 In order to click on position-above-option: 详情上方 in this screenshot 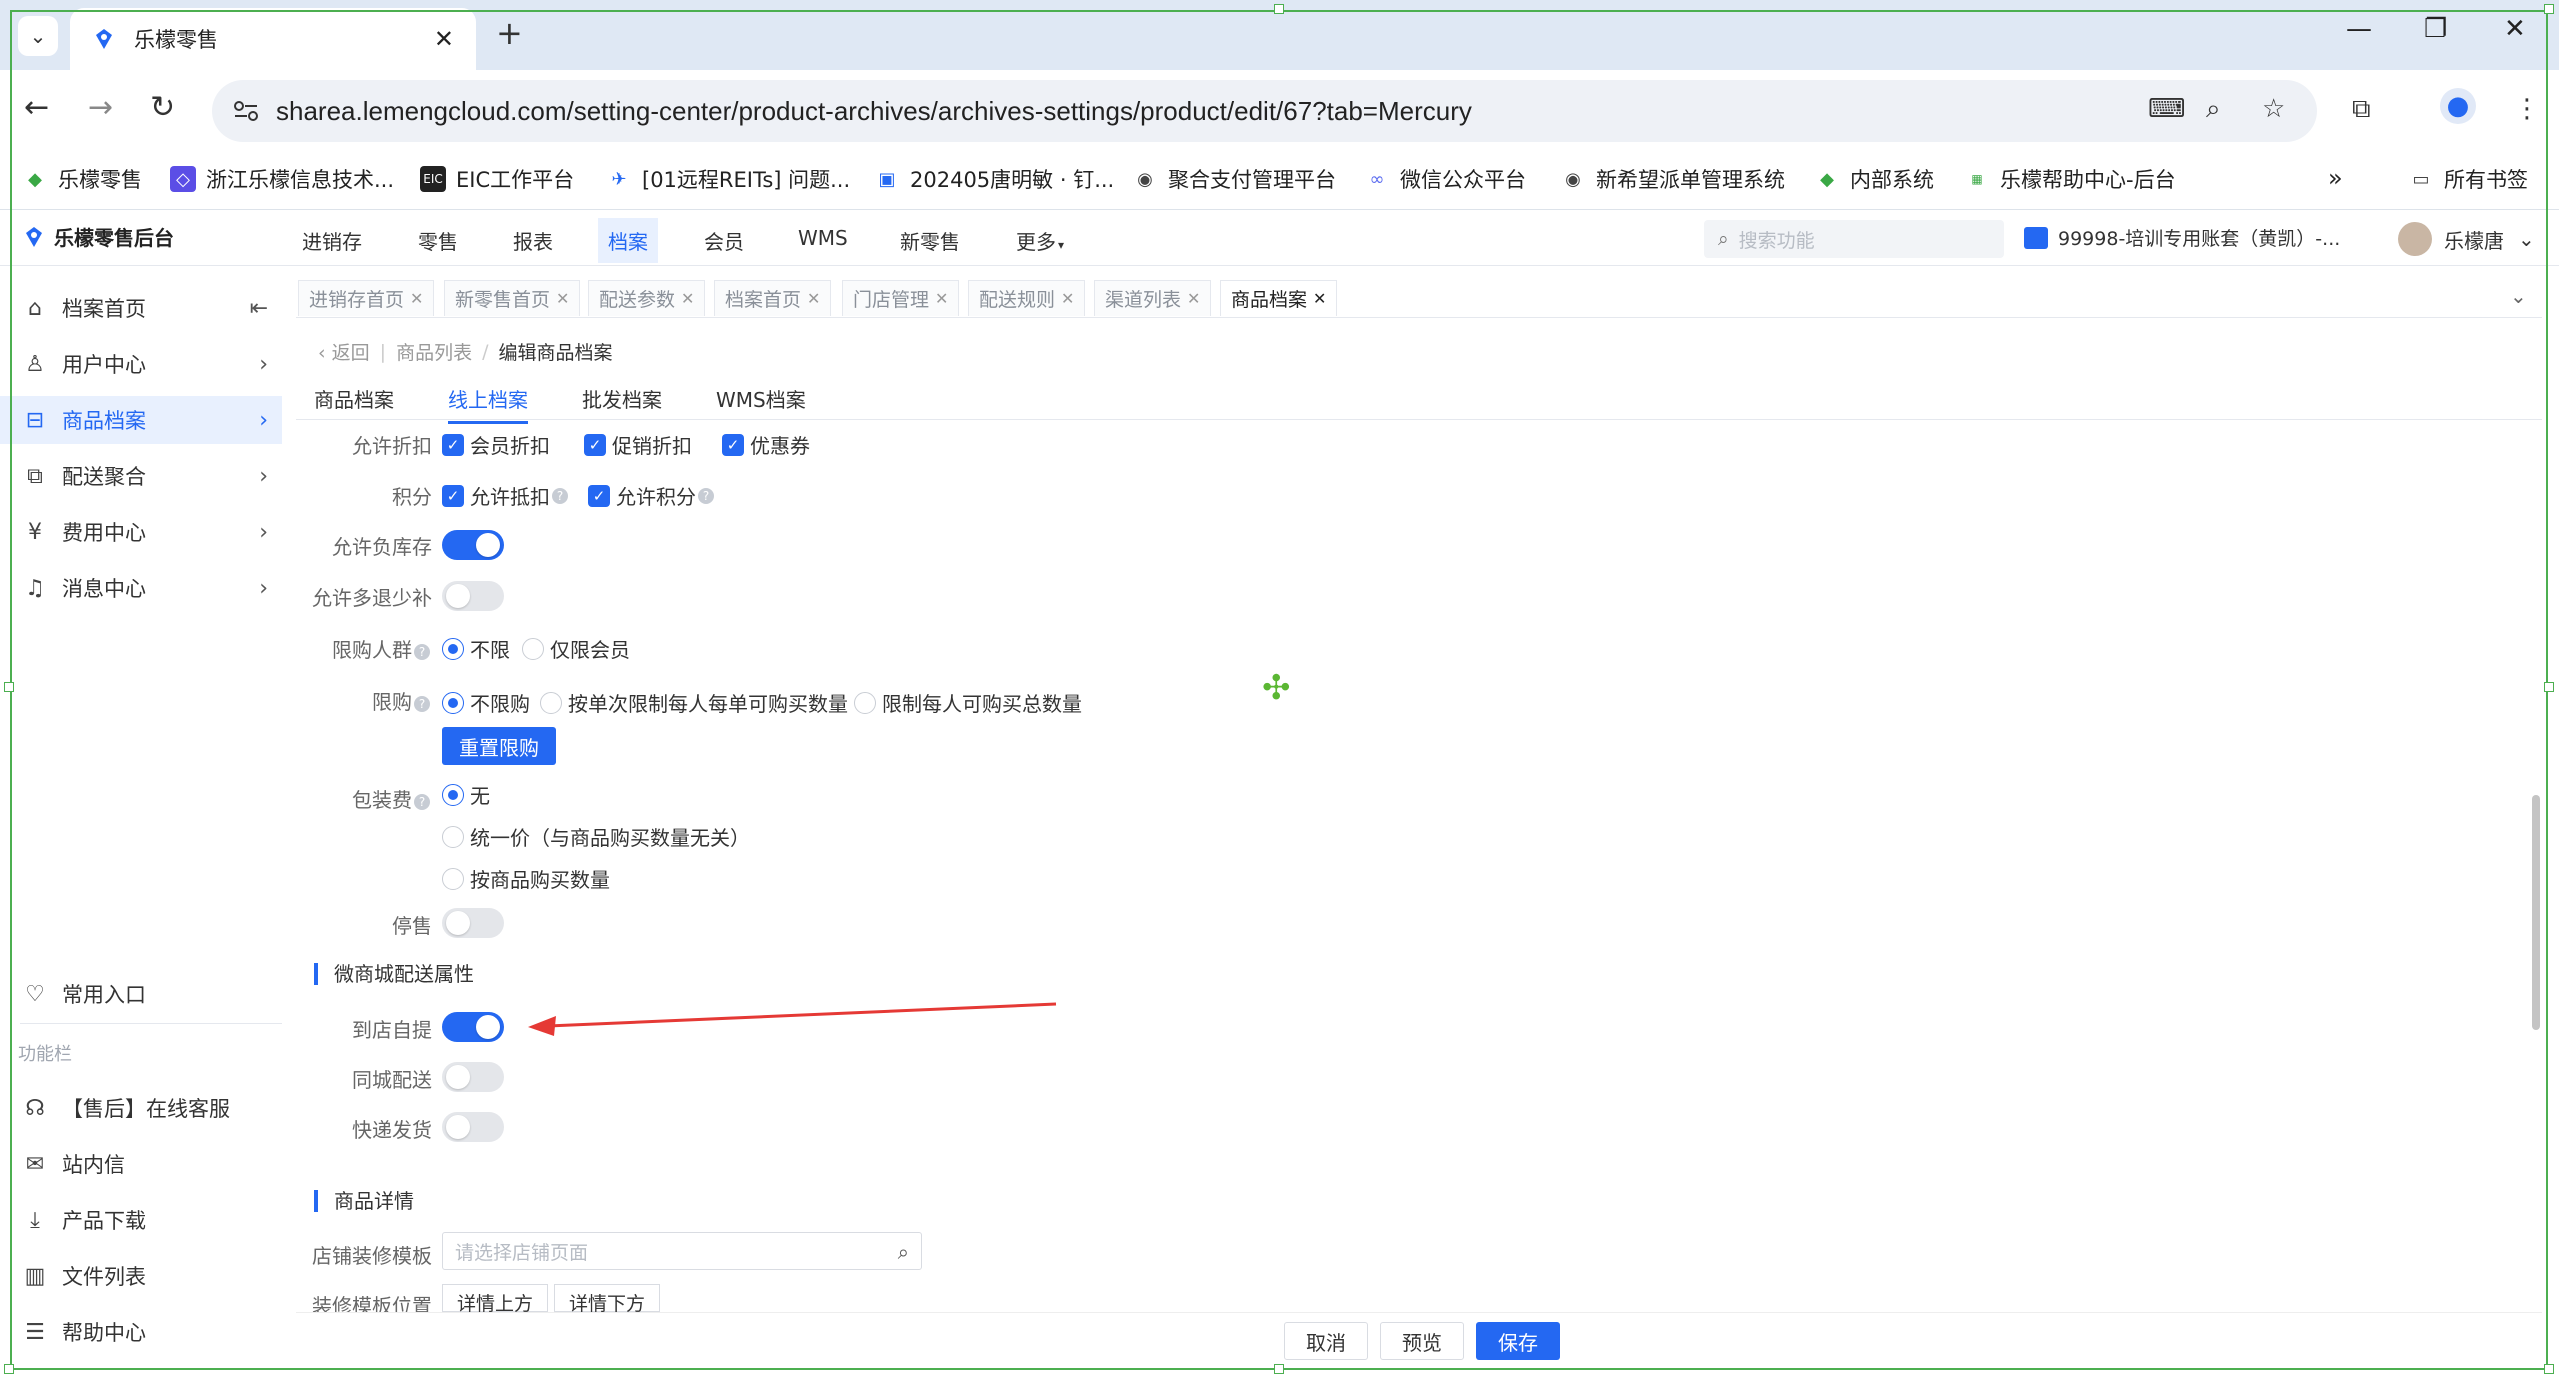, I will do `click(495, 1299)`.